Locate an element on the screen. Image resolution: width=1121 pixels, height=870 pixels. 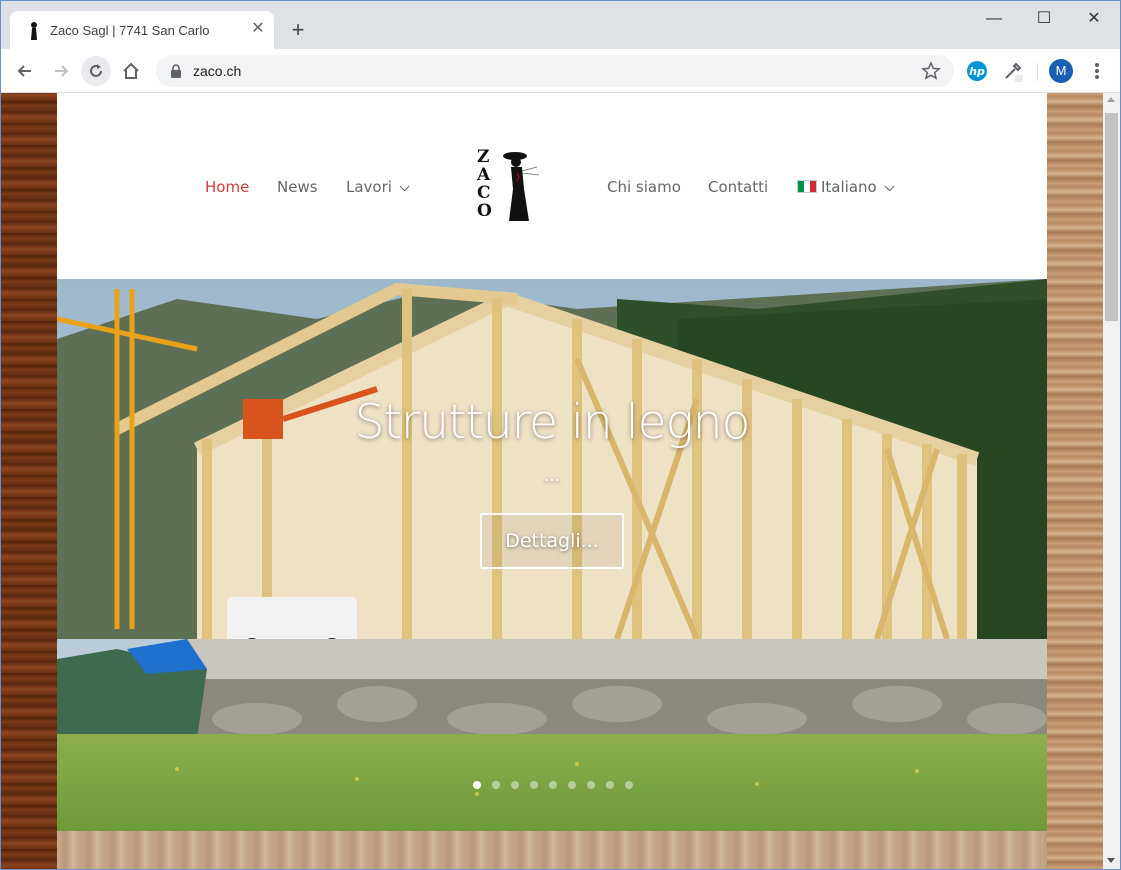
toolbar-separator is located at coordinates (1037, 72).